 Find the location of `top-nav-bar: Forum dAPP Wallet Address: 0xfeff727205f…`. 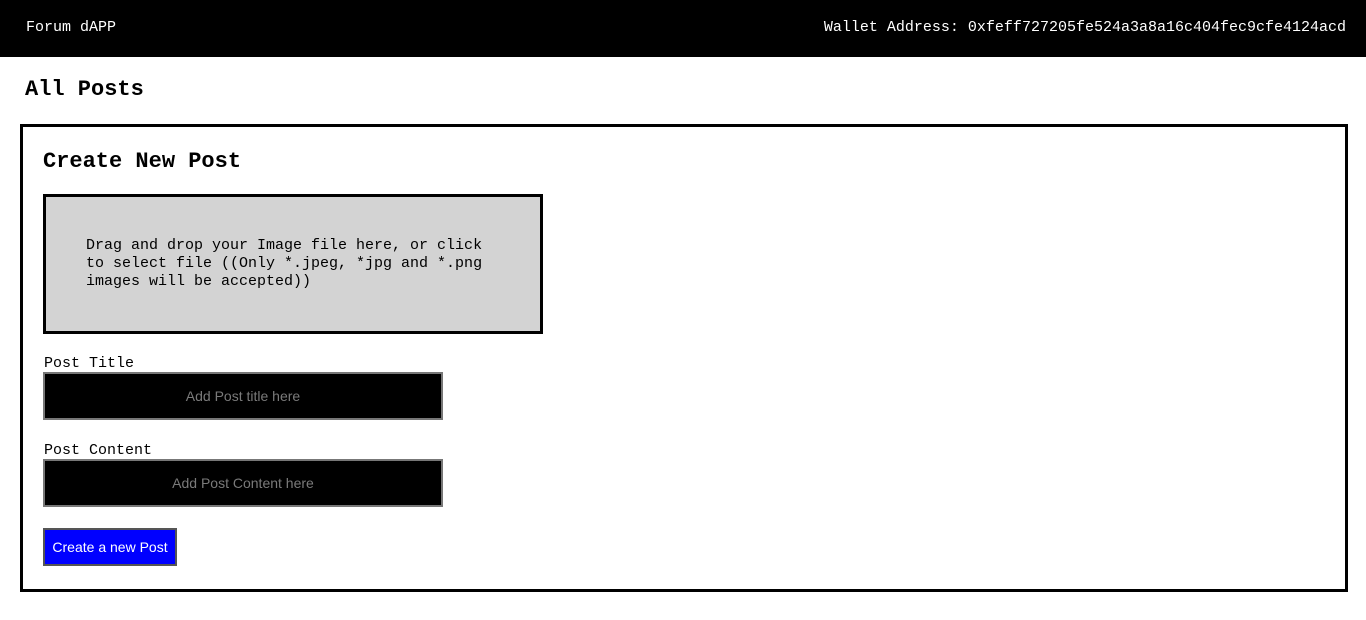

top-nav-bar: Forum dAPP Wallet Address: 0xfeff727205f… is located at coordinates (683, 28).